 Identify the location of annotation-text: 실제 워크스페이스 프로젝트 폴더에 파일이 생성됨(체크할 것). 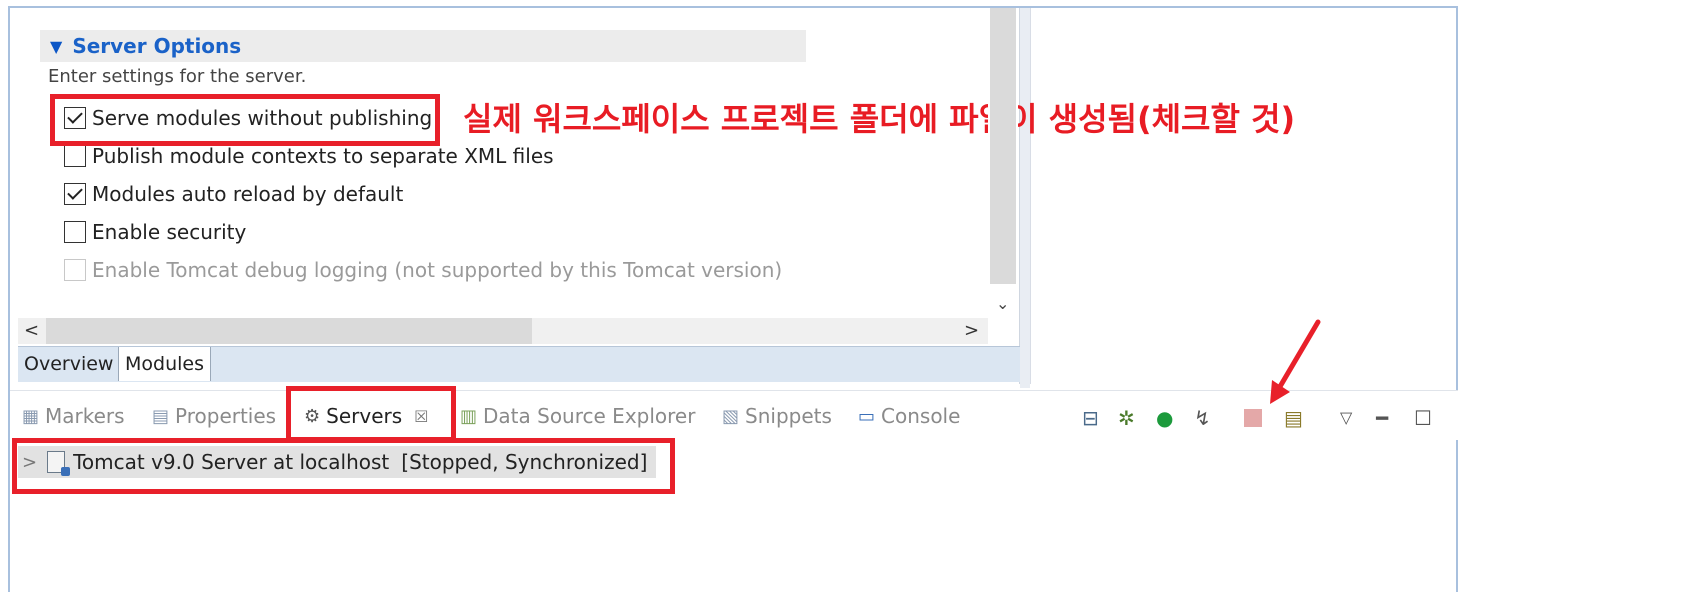
(879, 119).